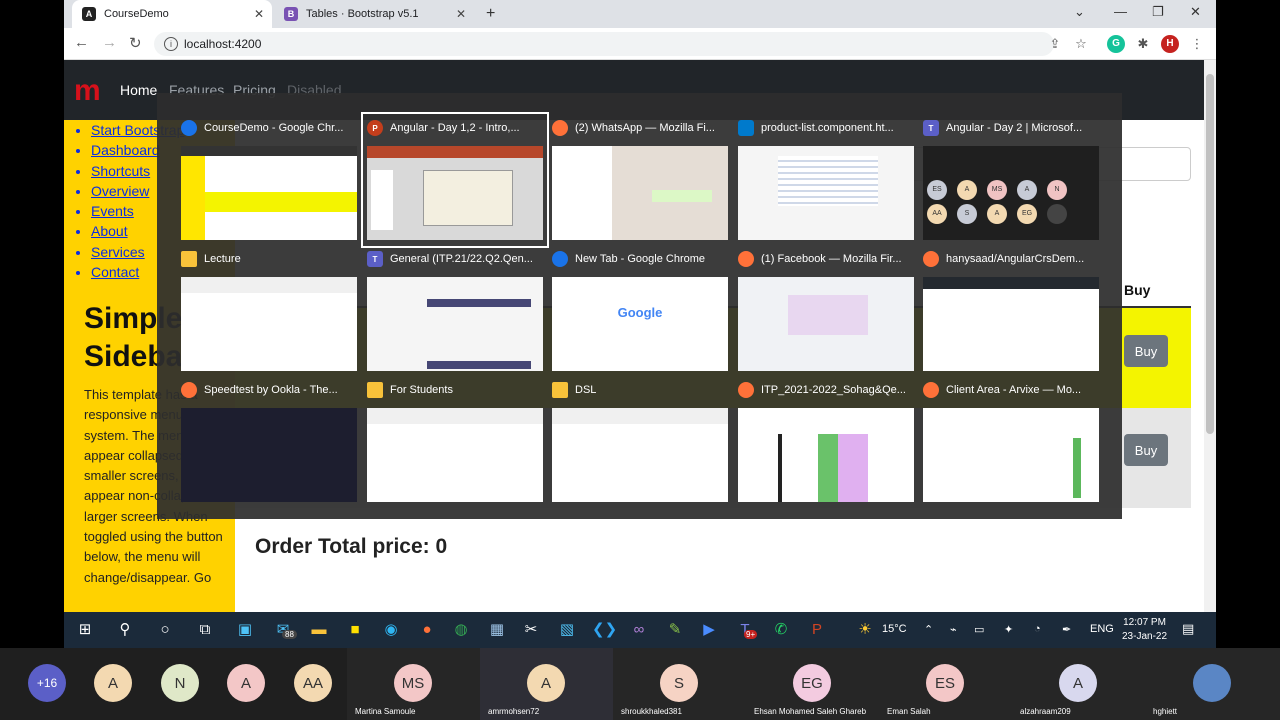 This screenshot has width=1280, height=720. Describe the element at coordinates (817, 630) in the screenshot. I see `powerpoint-icon: P` at that location.